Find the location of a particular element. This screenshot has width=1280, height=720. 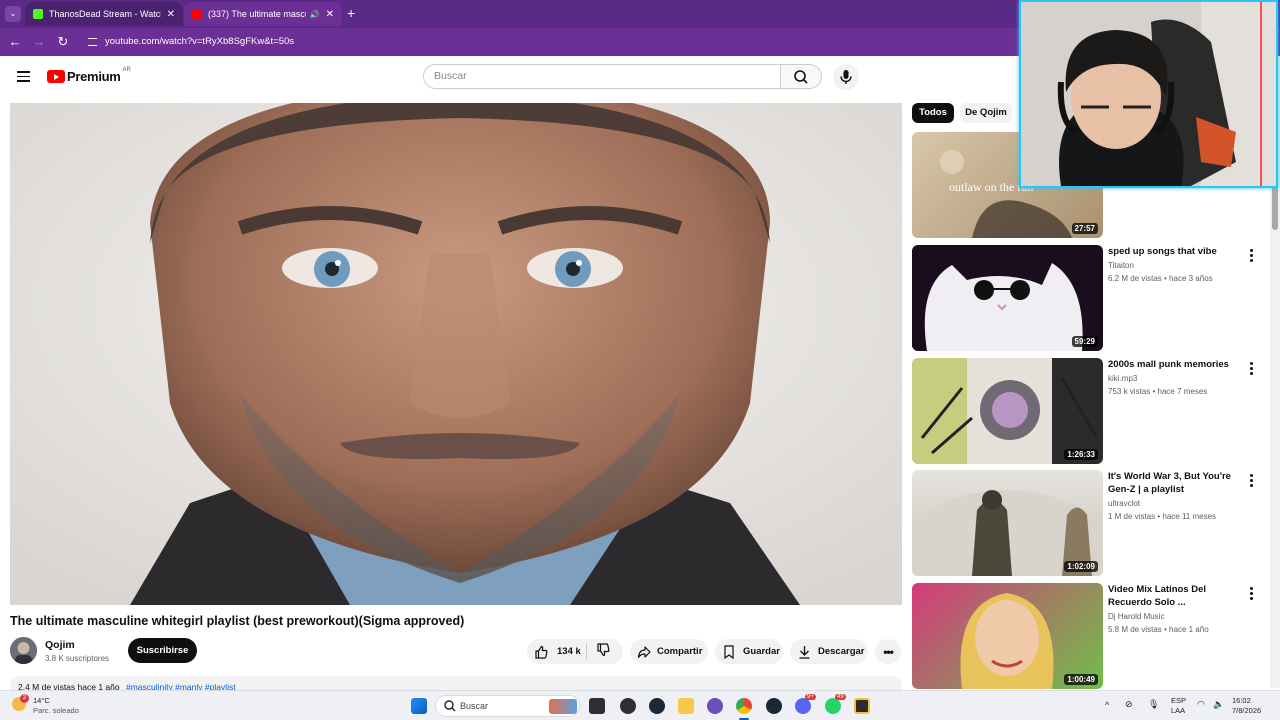

reload-button: ↻ is located at coordinates (63, 42).